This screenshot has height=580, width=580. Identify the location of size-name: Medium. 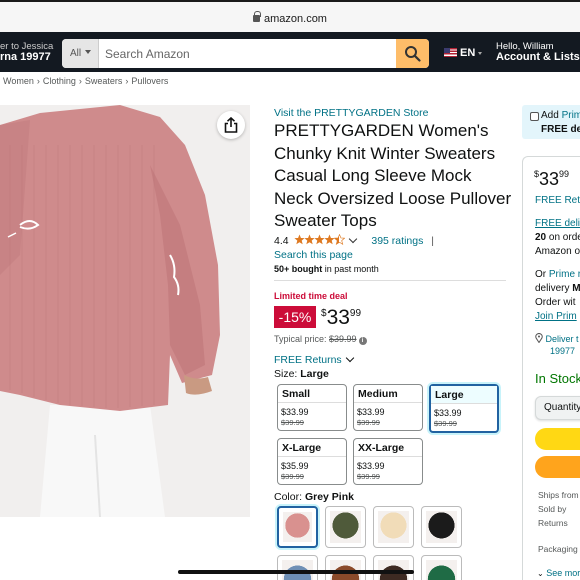
(388, 394).